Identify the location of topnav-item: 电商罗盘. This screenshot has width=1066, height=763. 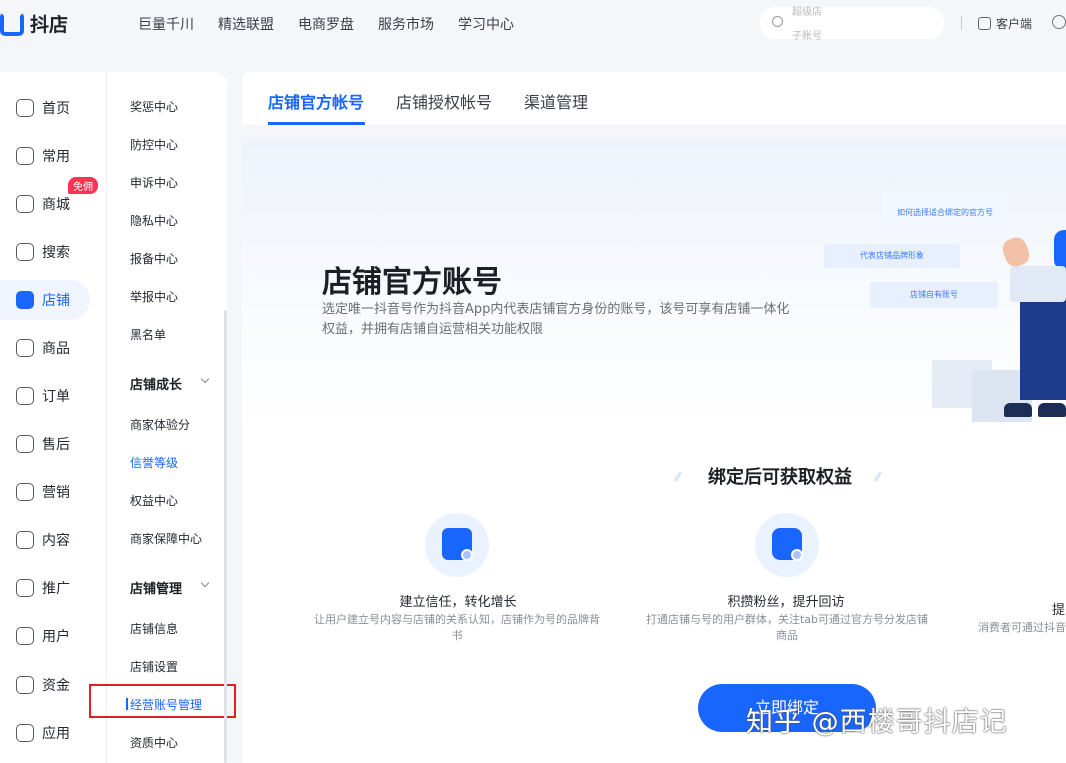
(326, 24).